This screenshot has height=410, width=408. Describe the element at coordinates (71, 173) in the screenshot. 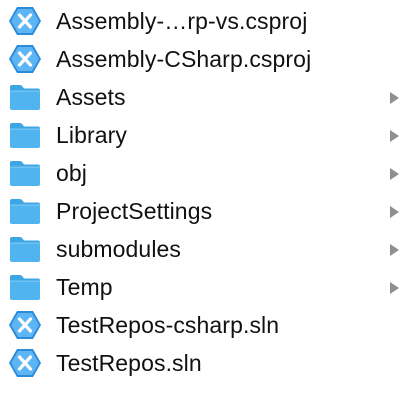

I see `folder-name: obj` at that location.